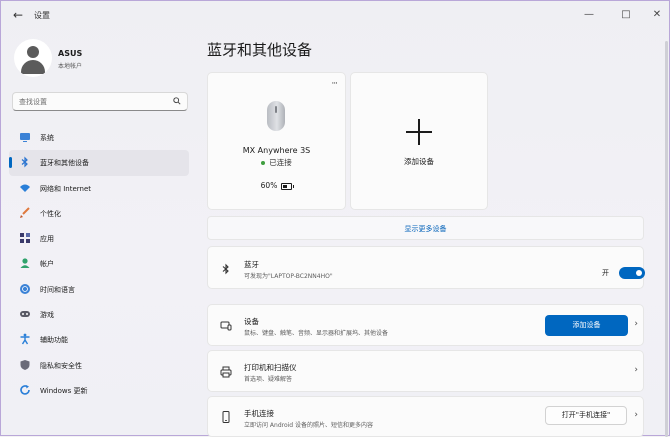  What do you see at coordinates (226, 417) in the screenshot?
I see `phone-icon` at bounding box center [226, 417].